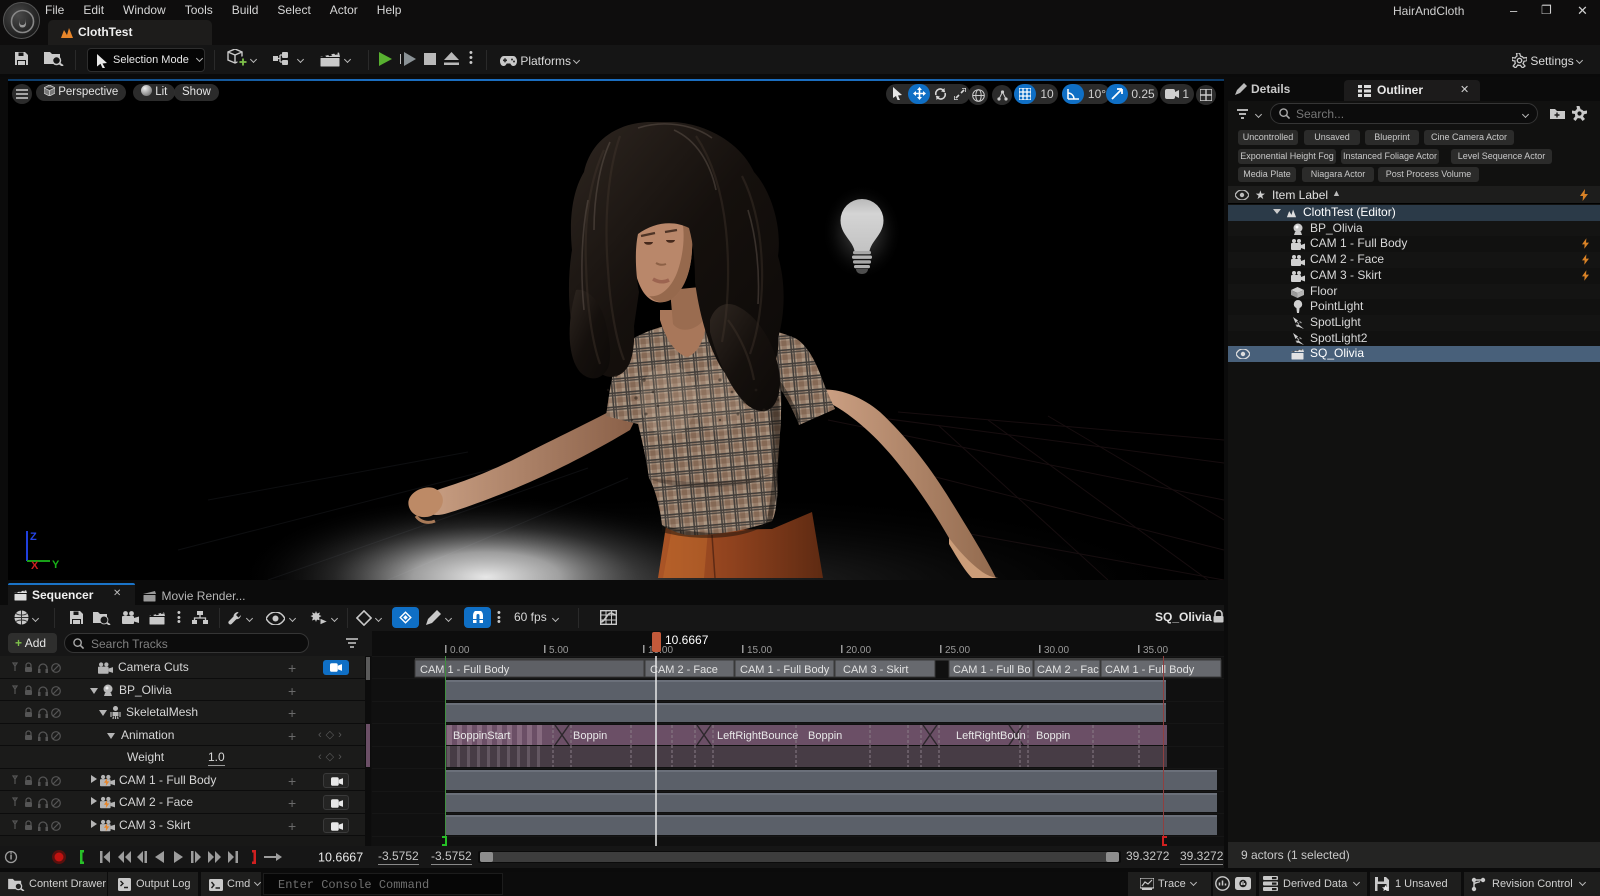 This screenshot has width=1600, height=896. What do you see at coordinates (957, 650) in the screenshot?
I see `svg-text: 25.00` at bounding box center [957, 650].